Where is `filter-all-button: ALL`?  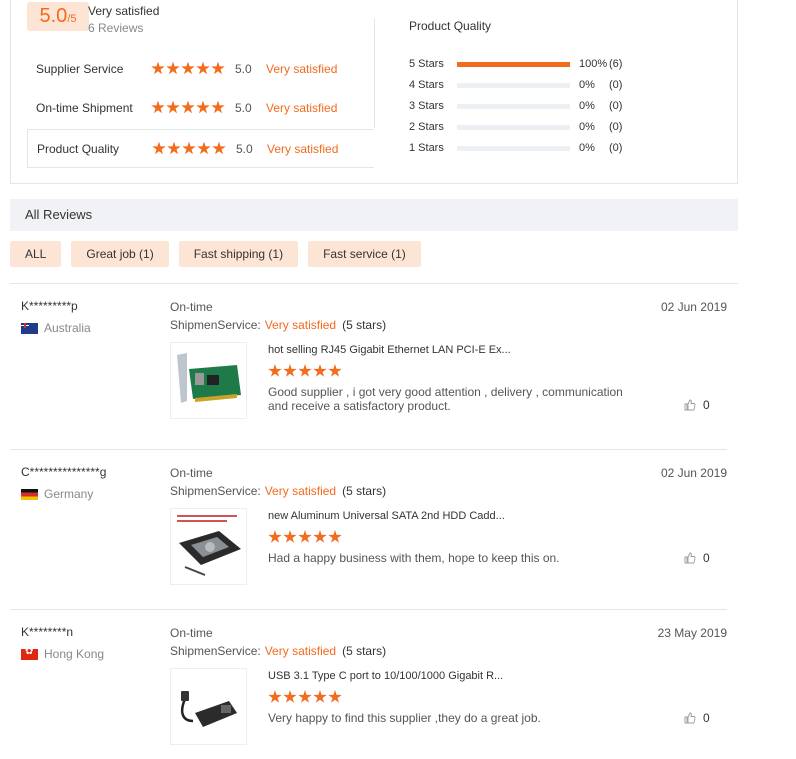
filter-all-button: ALL is located at coordinates (36, 254).